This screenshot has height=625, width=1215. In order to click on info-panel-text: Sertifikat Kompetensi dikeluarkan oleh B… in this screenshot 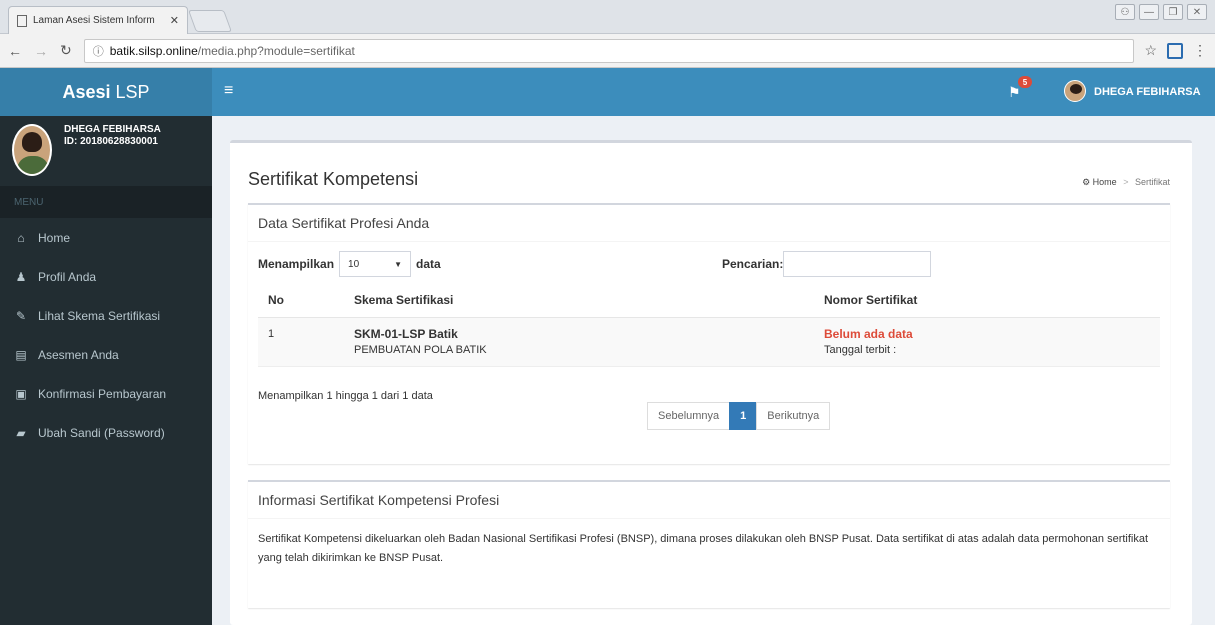, I will do `click(703, 548)`.